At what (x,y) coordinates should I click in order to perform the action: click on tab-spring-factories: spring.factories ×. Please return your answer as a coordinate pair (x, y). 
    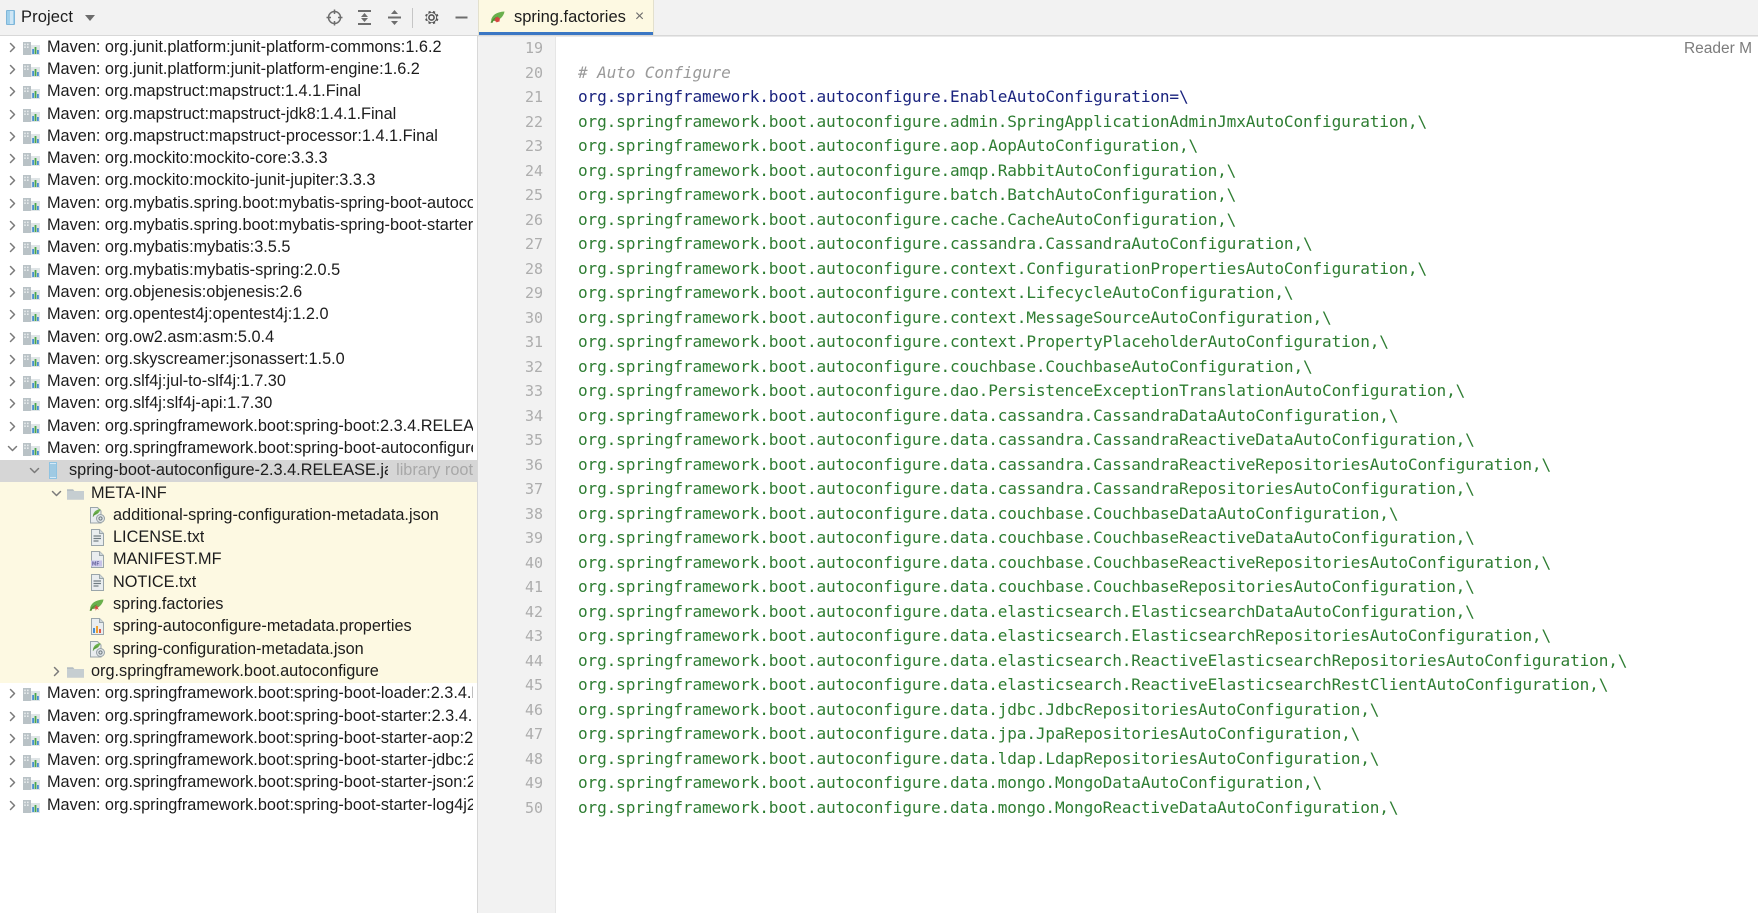
    Looking at the image, I should click on (566, 17).